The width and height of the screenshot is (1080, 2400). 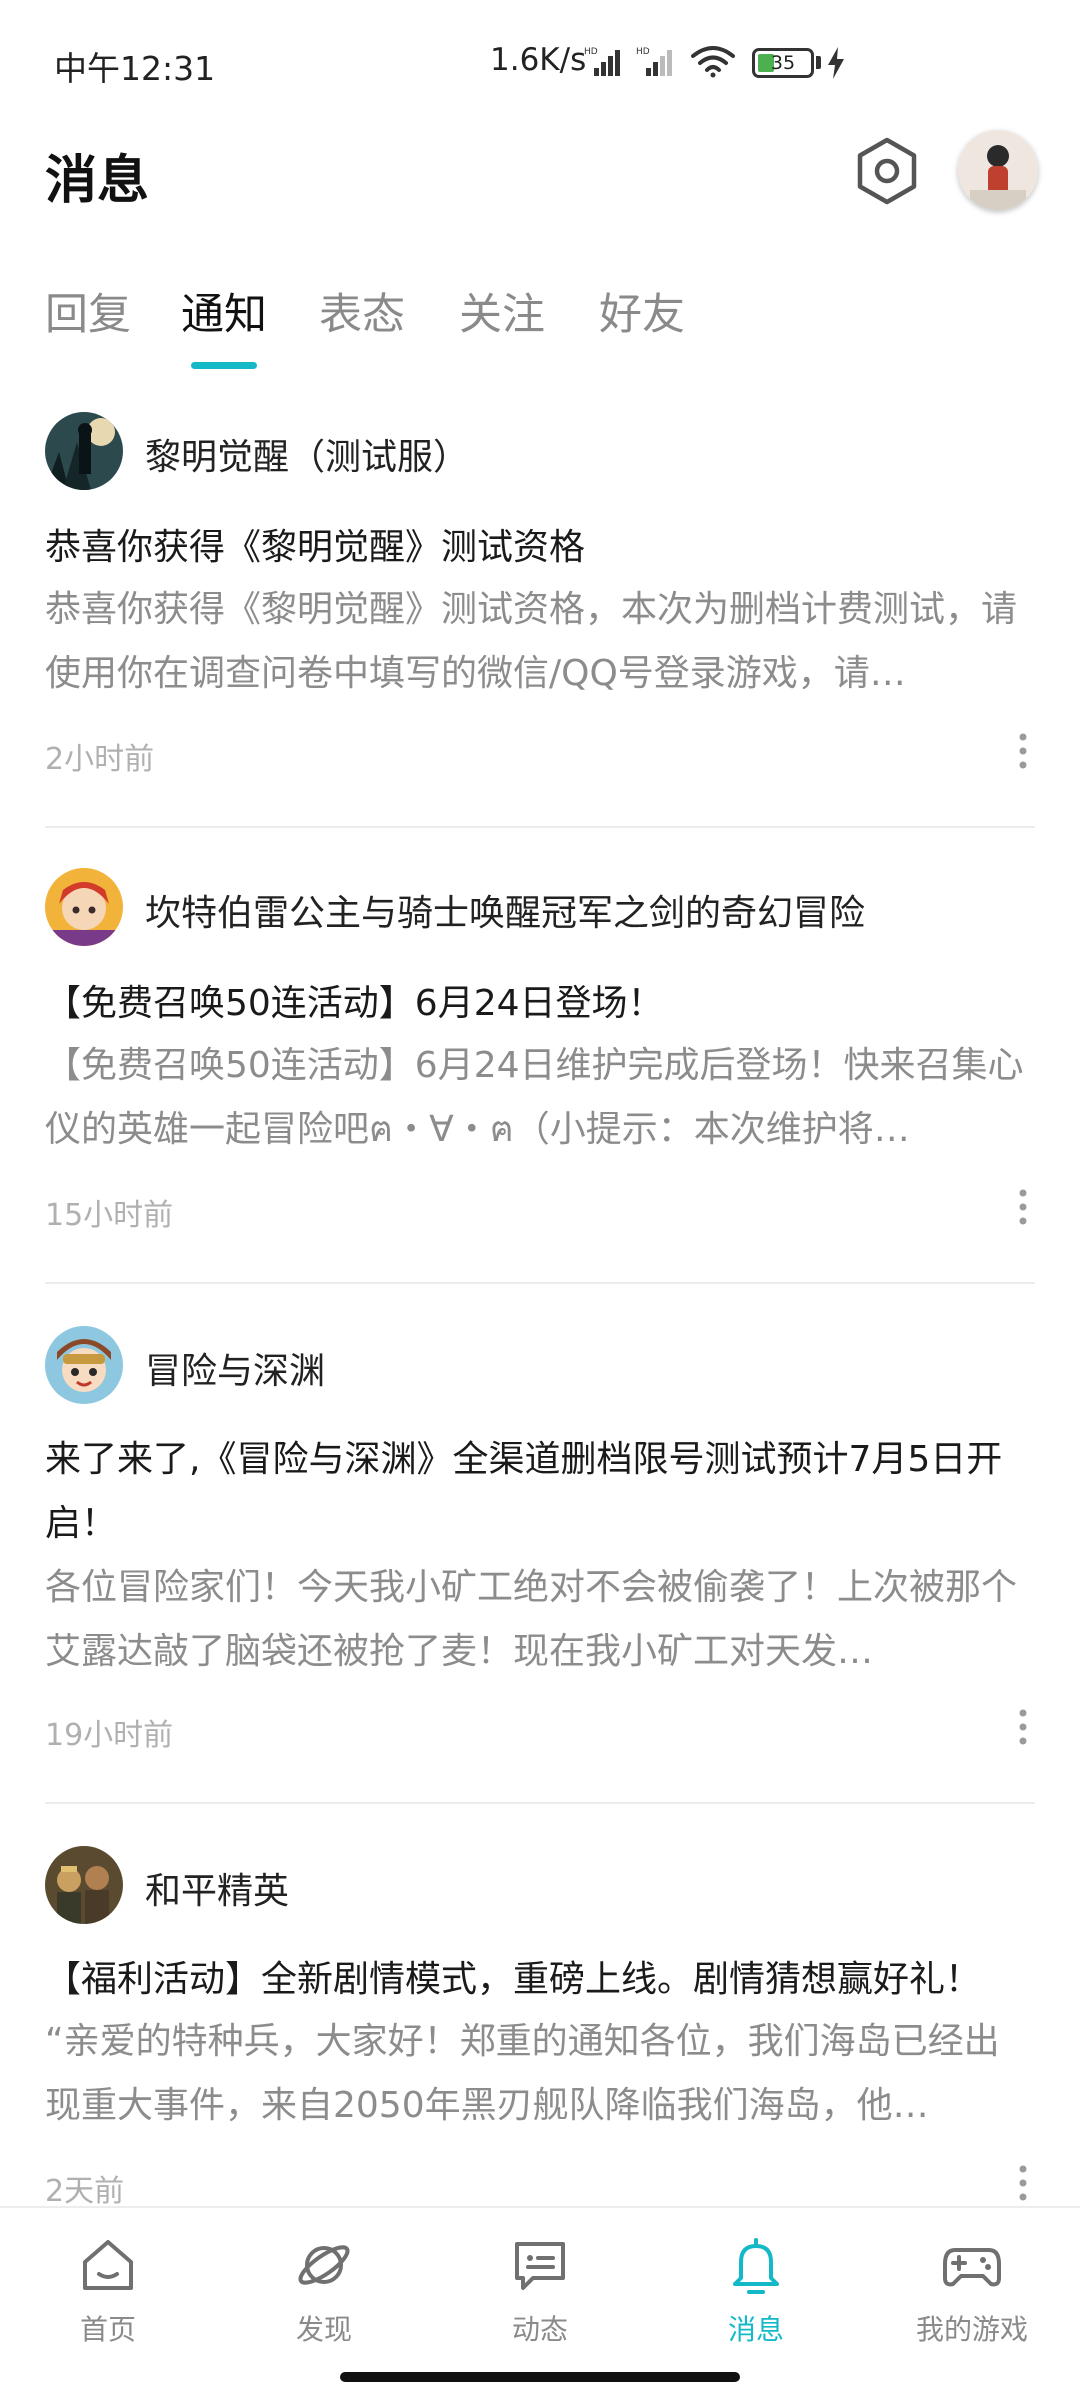 I want to click on status-bar: 中午12:31 1.6K/s HD HD 35, so click(x=540, y=64).